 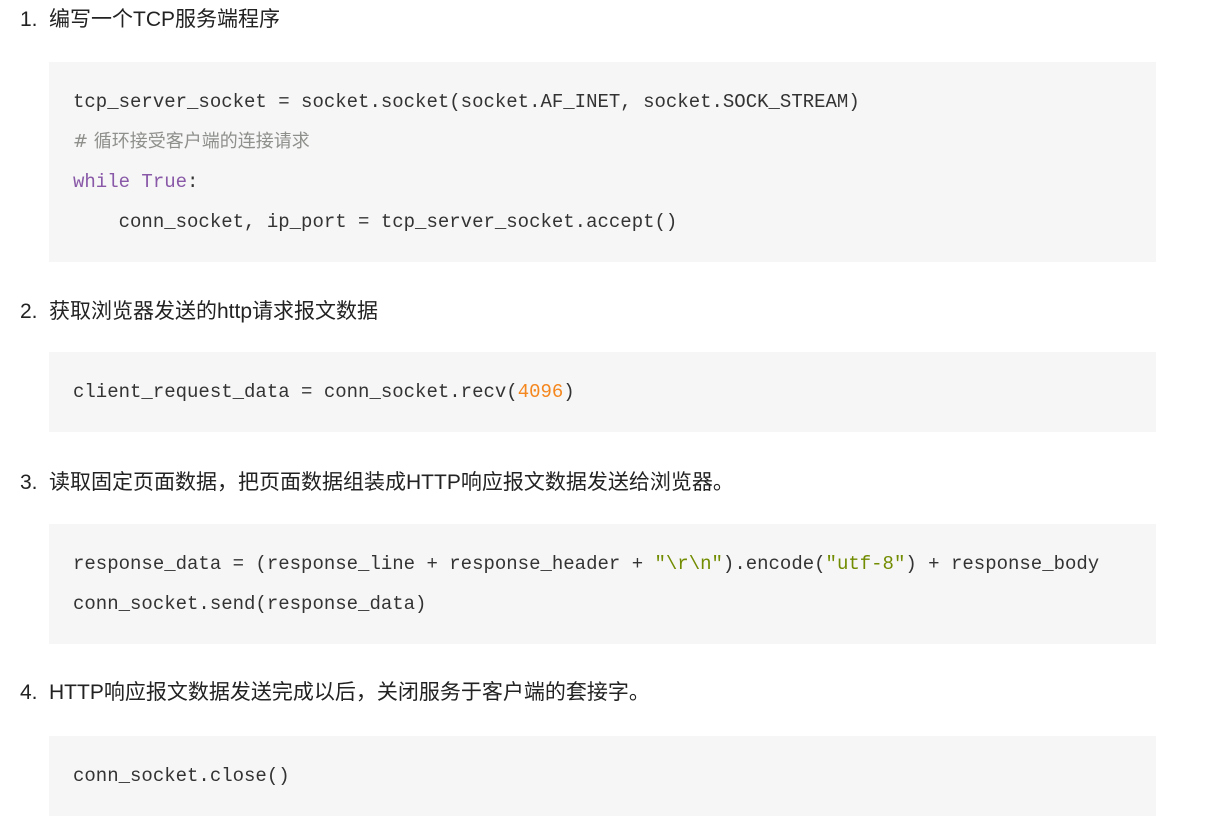 What do you see at coordinates (29, 311) in the screenshot?
I see `step-number: 2.` at bounding box center [29, 311].